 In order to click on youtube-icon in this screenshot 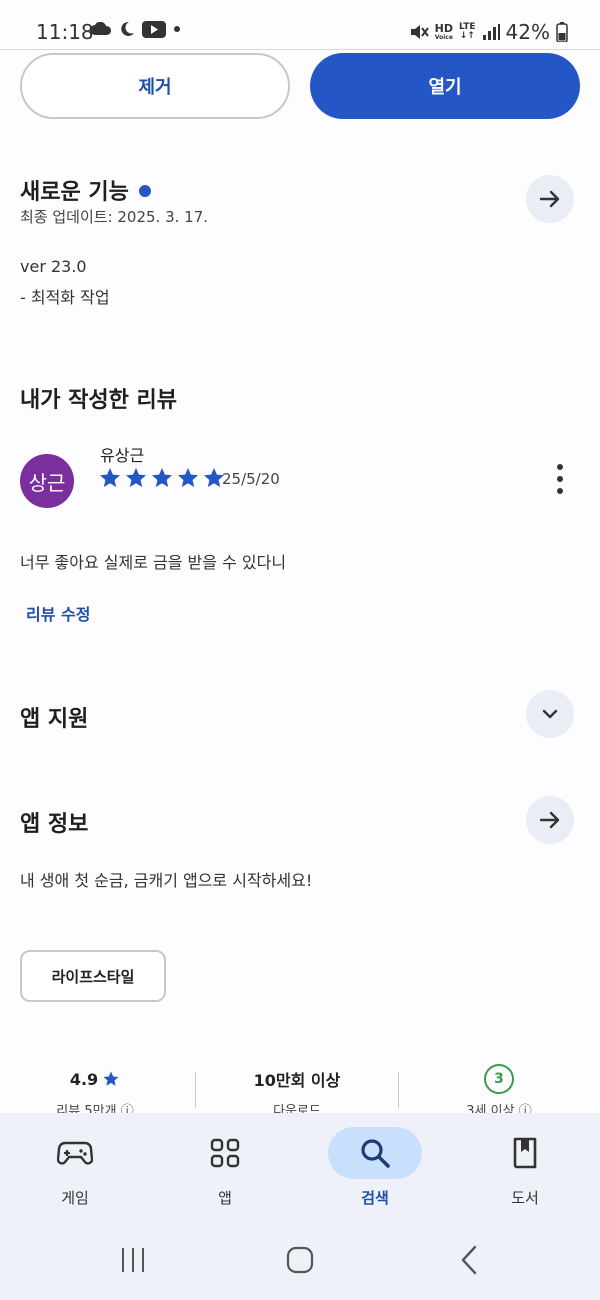, I will do `click(154, 29)`.